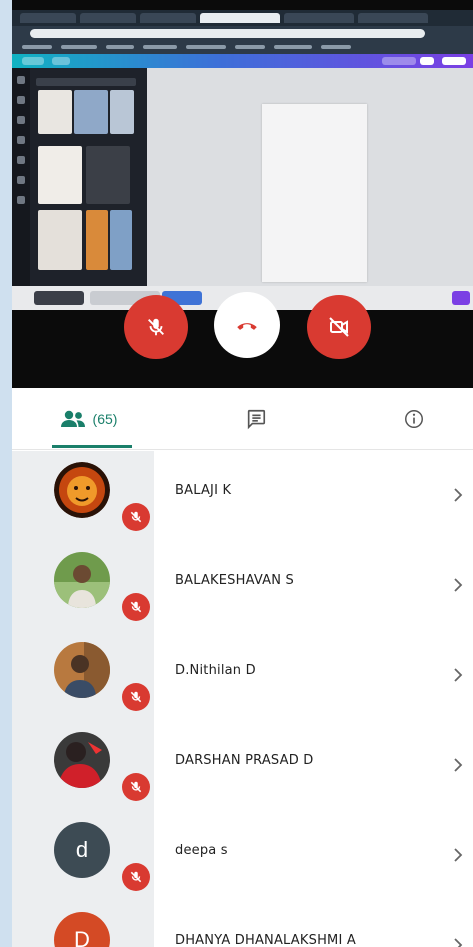  I want to click on avatar-initial: D, so click(82, 937).